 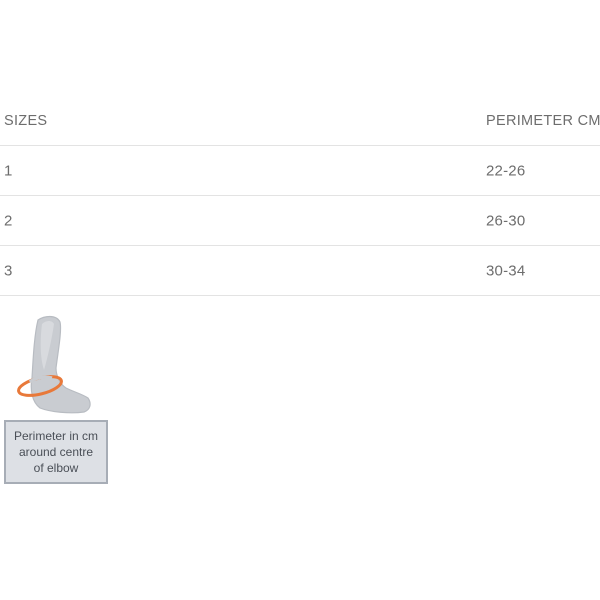 I want to click on elbow-arm-icon, so click(x=54, y=364).